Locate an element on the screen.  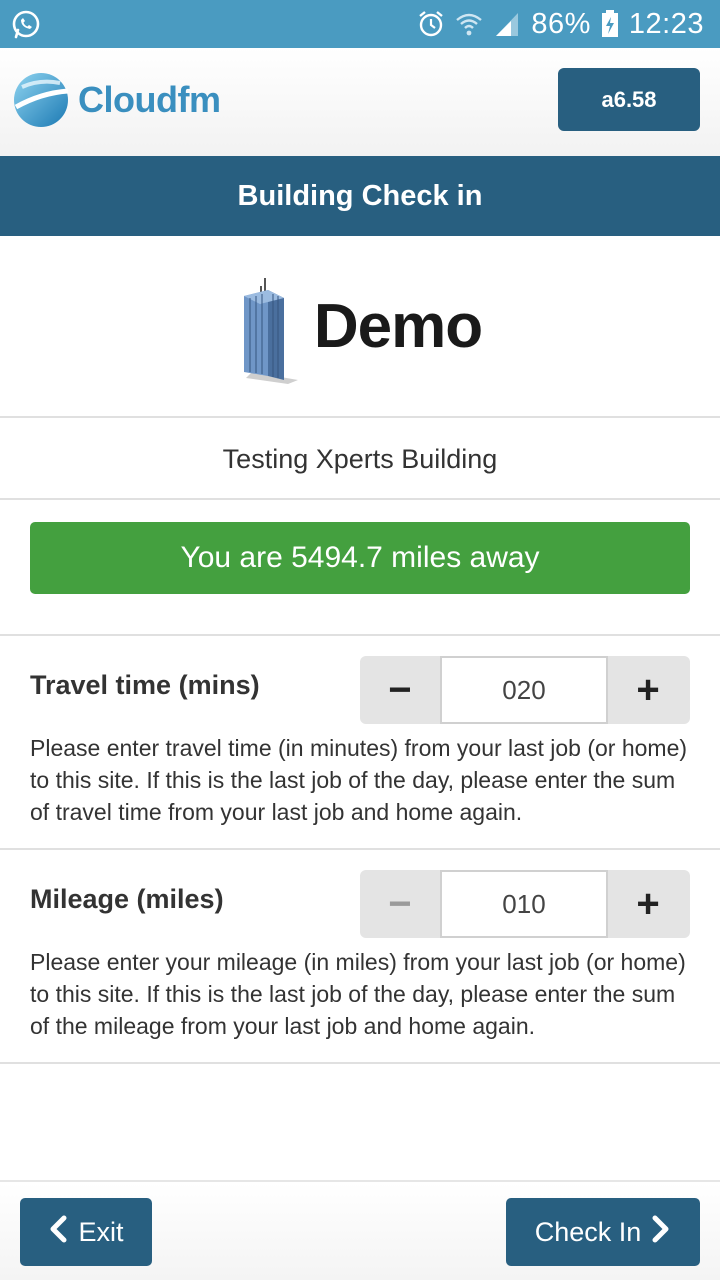
bottom-bar: Exit Check In is located at coordinates (360, 1230).